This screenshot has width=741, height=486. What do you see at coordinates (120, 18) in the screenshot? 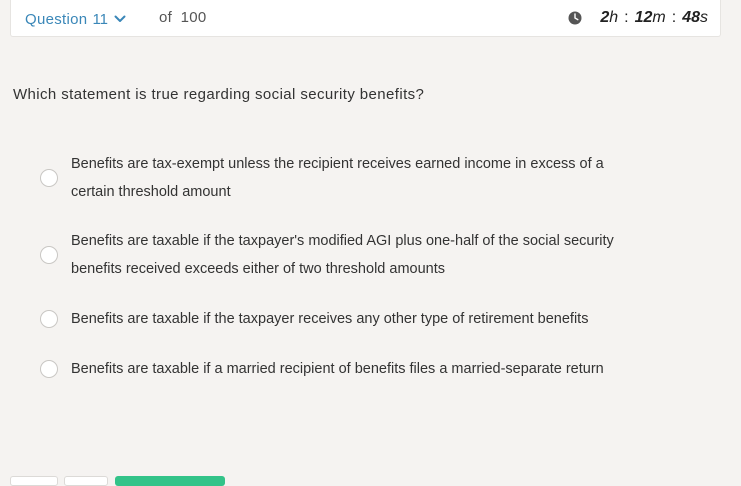
I see `chevron-down-icon` at bounding box center [120, 18].